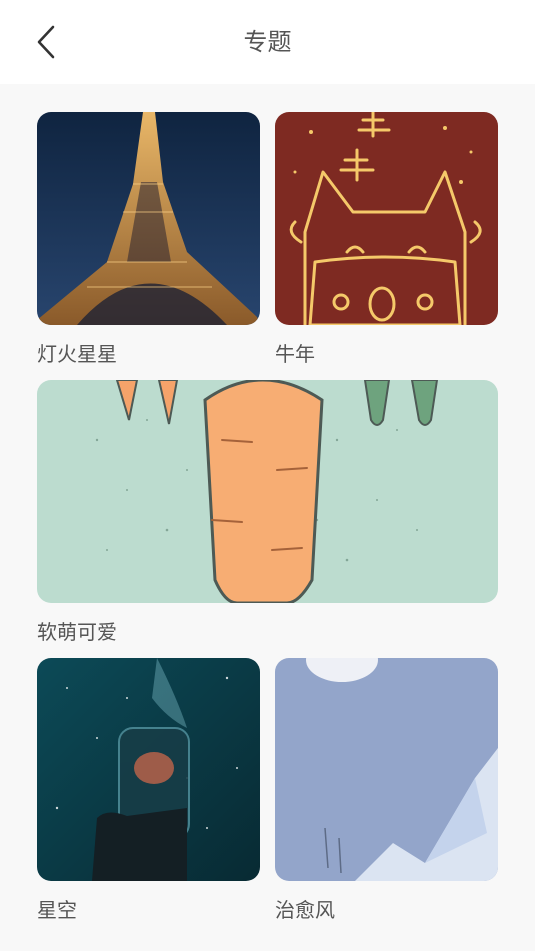 This screenshot has width=535, height=951. What do you see at coordinates (57, 910) in the screenshot?
I see `topic-label: 星空` at bounding box center [57, 910].